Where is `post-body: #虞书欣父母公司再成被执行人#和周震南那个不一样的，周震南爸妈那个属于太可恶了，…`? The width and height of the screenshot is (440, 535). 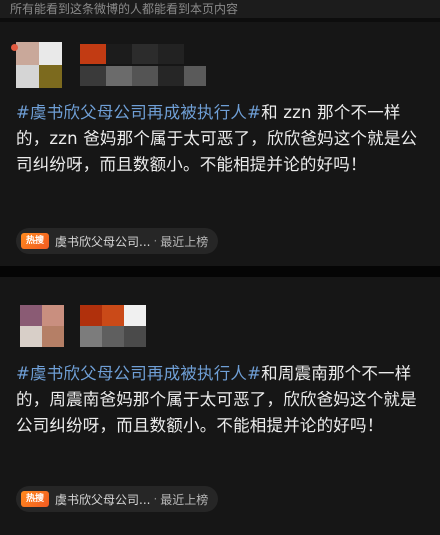 post-body: #虞书欣父母公司再成被执行人#和周震南那个不一样的，周震南爸妈那个属于太可恶了，… is located at coordinates (222, 400).